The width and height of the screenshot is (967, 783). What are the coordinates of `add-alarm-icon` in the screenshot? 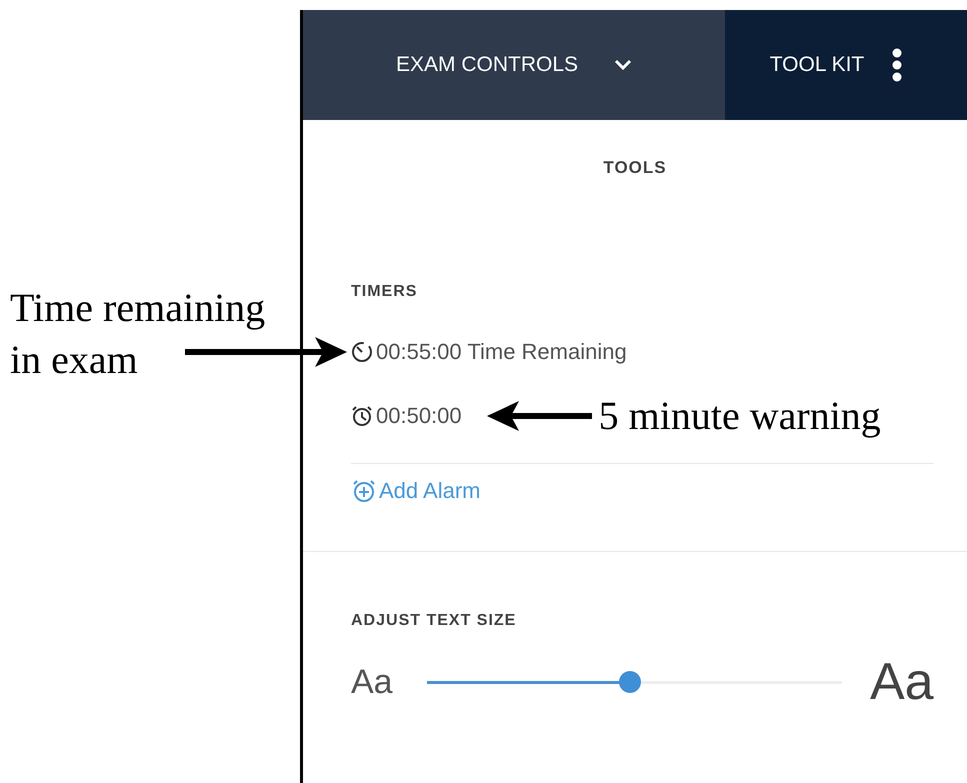 It's located at (364, 491).